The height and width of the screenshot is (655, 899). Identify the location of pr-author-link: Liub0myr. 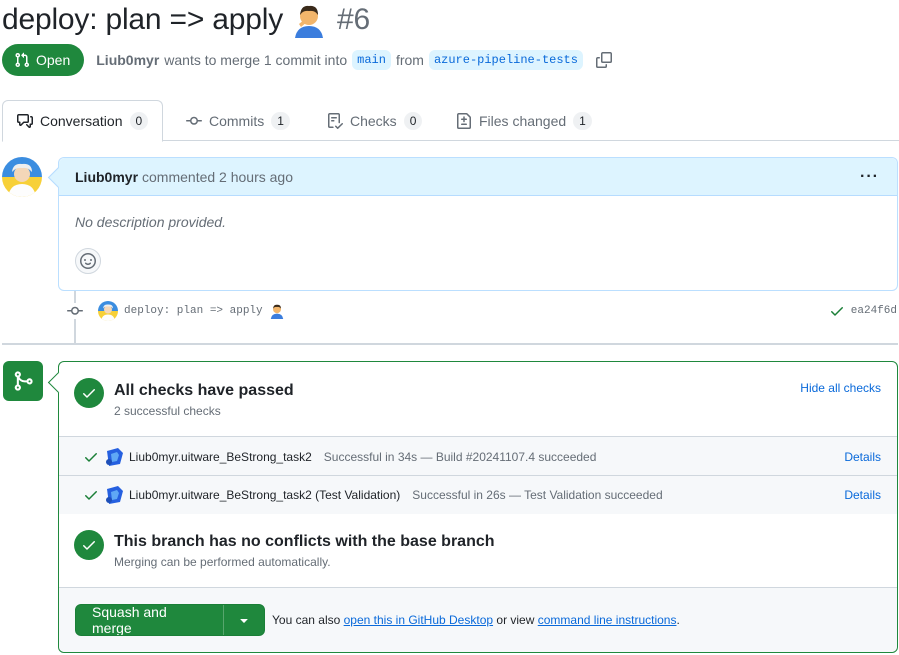
(127, 60).